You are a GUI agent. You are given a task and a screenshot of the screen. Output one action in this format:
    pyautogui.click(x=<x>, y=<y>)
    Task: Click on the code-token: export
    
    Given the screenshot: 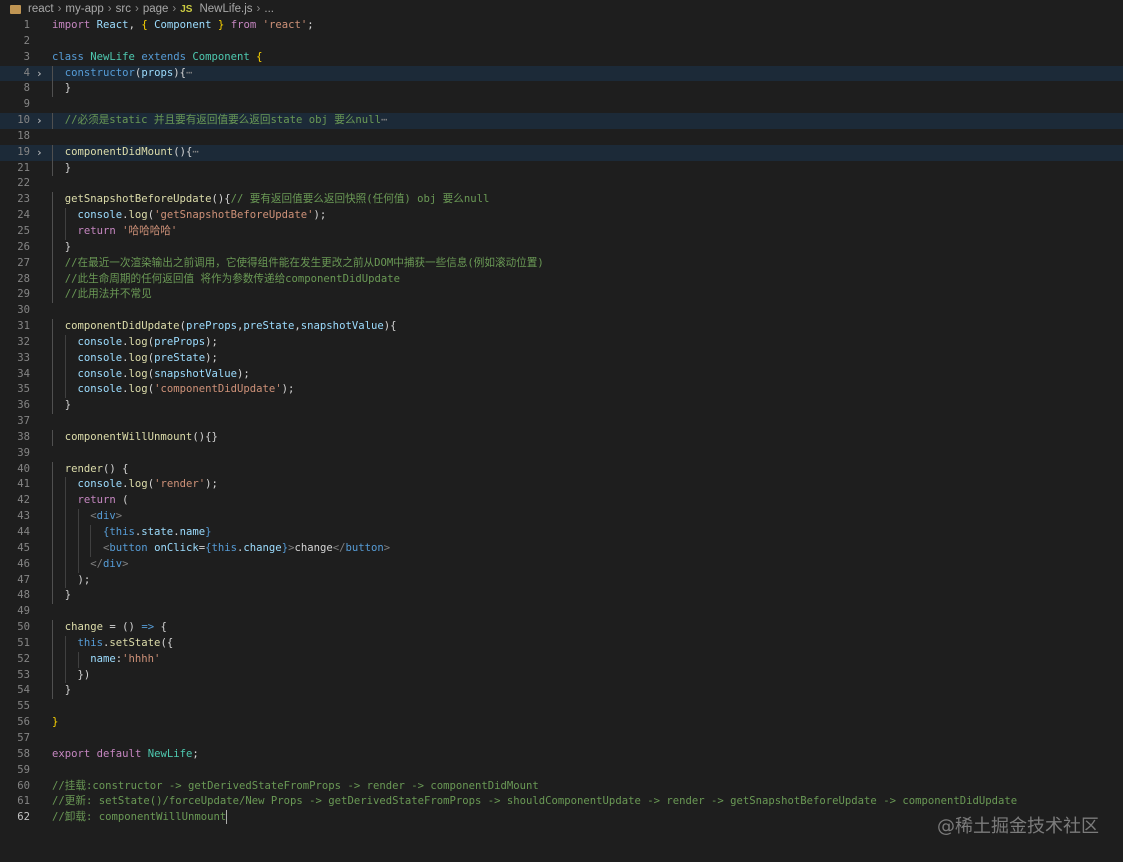 What is the action you would take?
    pyautogui.click(x=71, y=753)
    